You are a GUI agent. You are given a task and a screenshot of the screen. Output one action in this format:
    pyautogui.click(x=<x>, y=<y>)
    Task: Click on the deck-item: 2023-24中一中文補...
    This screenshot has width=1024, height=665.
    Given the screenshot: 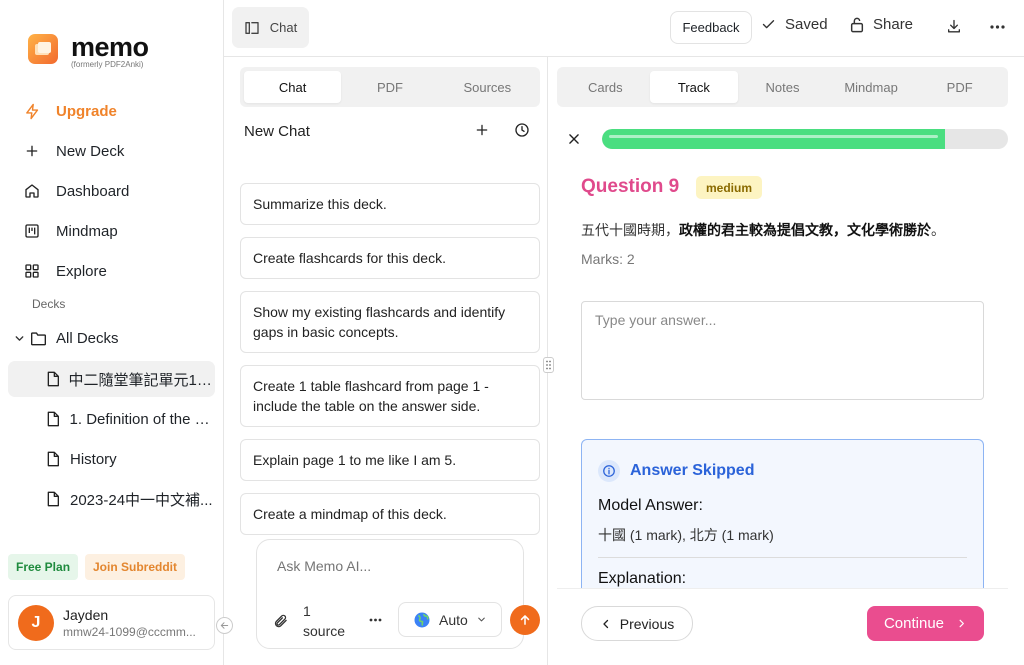 What is the action you would take?
    pyautogui.click(x=111, y=499)
    